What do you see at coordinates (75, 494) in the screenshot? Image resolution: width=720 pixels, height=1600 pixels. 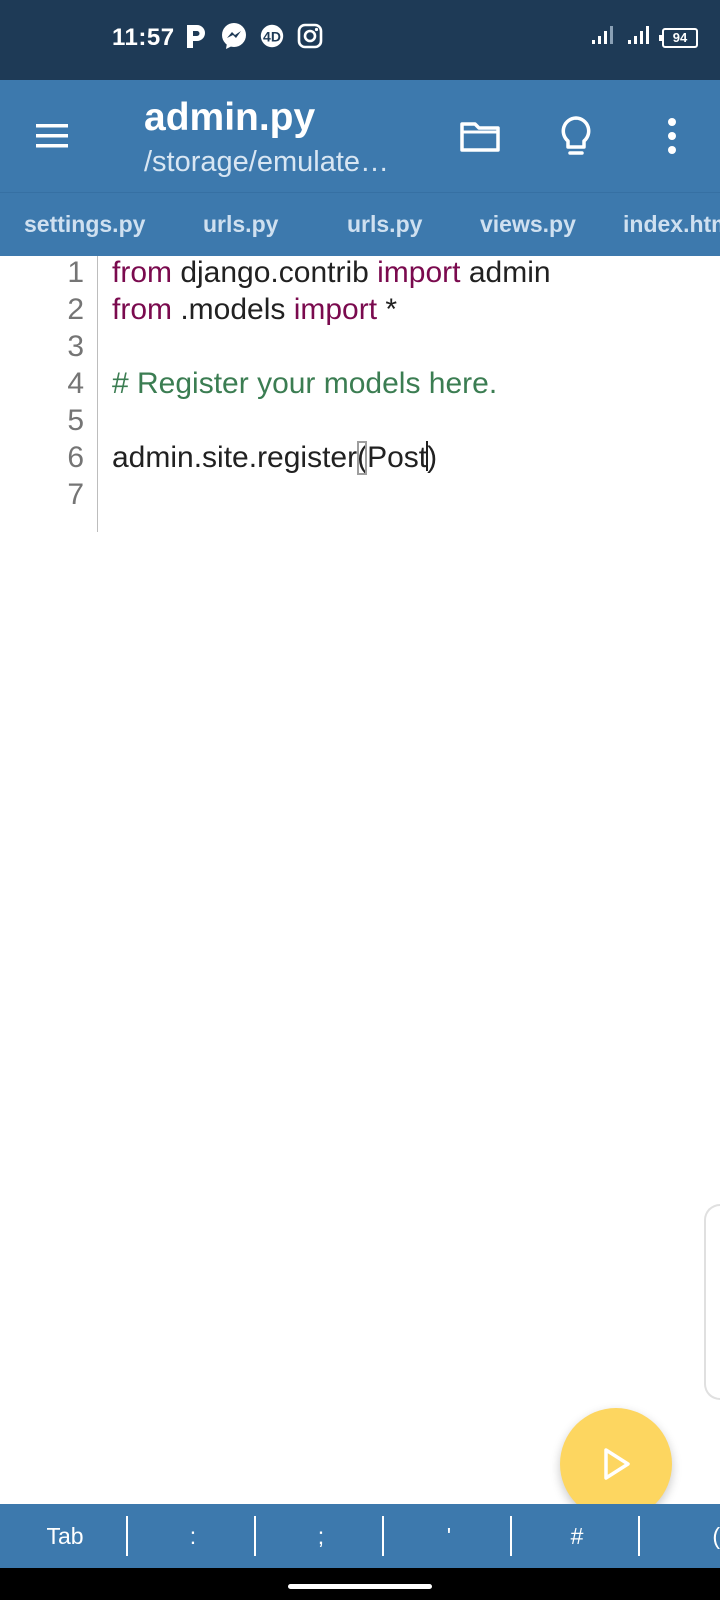 I see `line-number: 7` at bounding box center [75, 494].